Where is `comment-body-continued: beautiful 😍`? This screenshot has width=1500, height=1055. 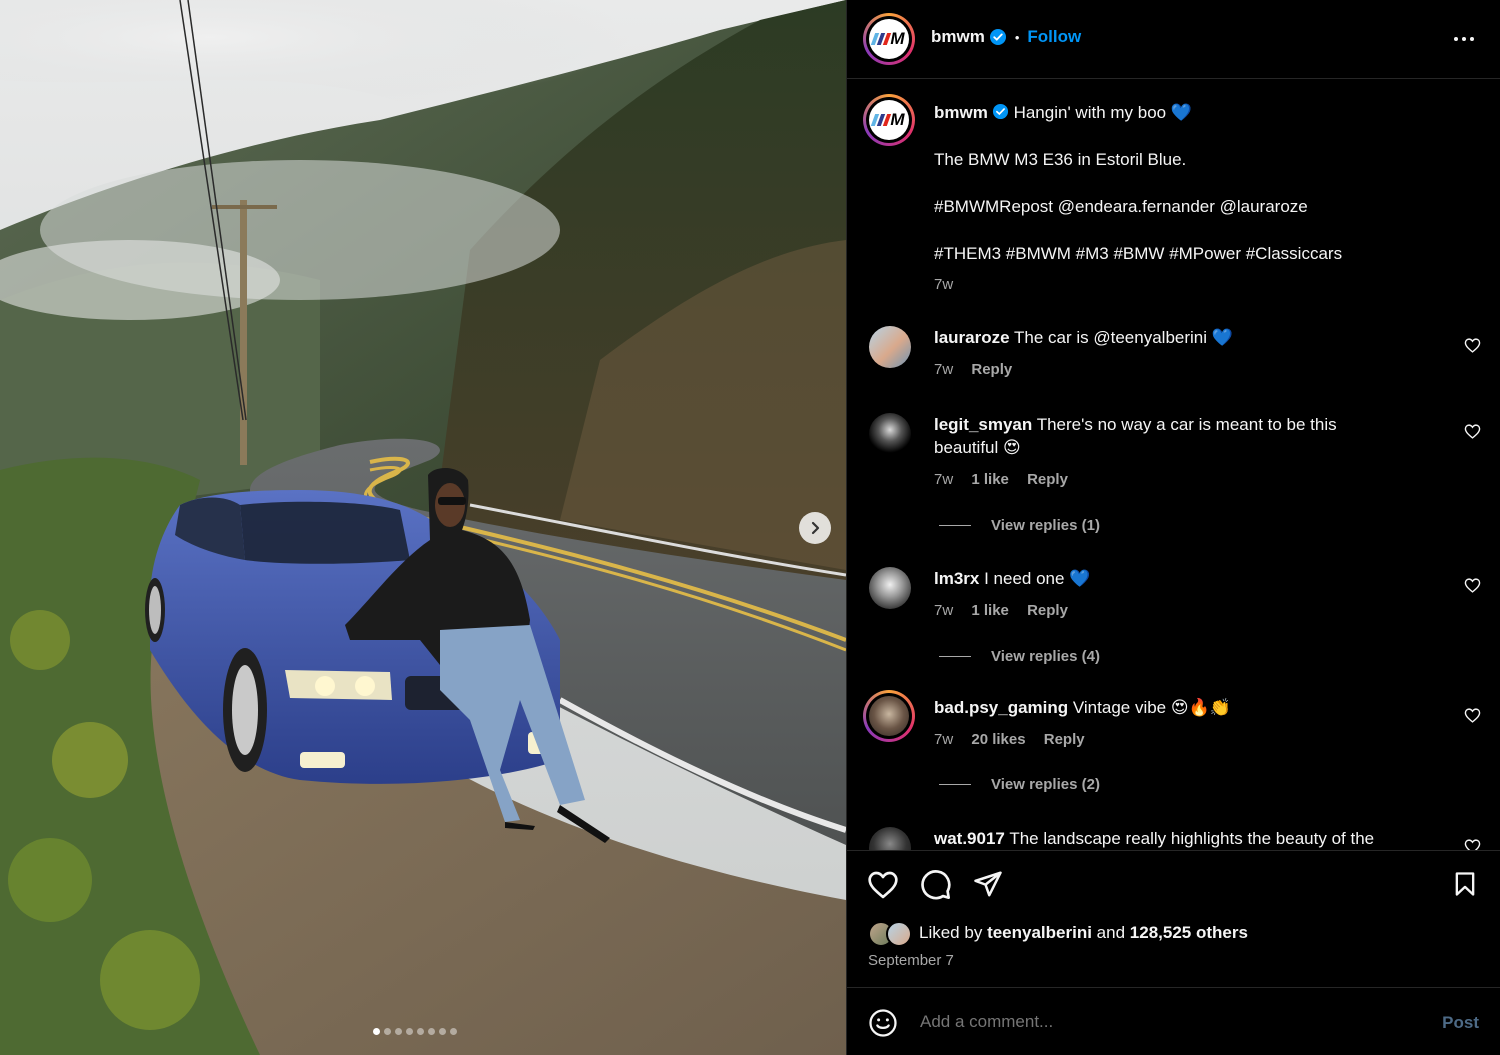 comment-body-continued: beautiful 😍 is located at coordinates (977, 447).